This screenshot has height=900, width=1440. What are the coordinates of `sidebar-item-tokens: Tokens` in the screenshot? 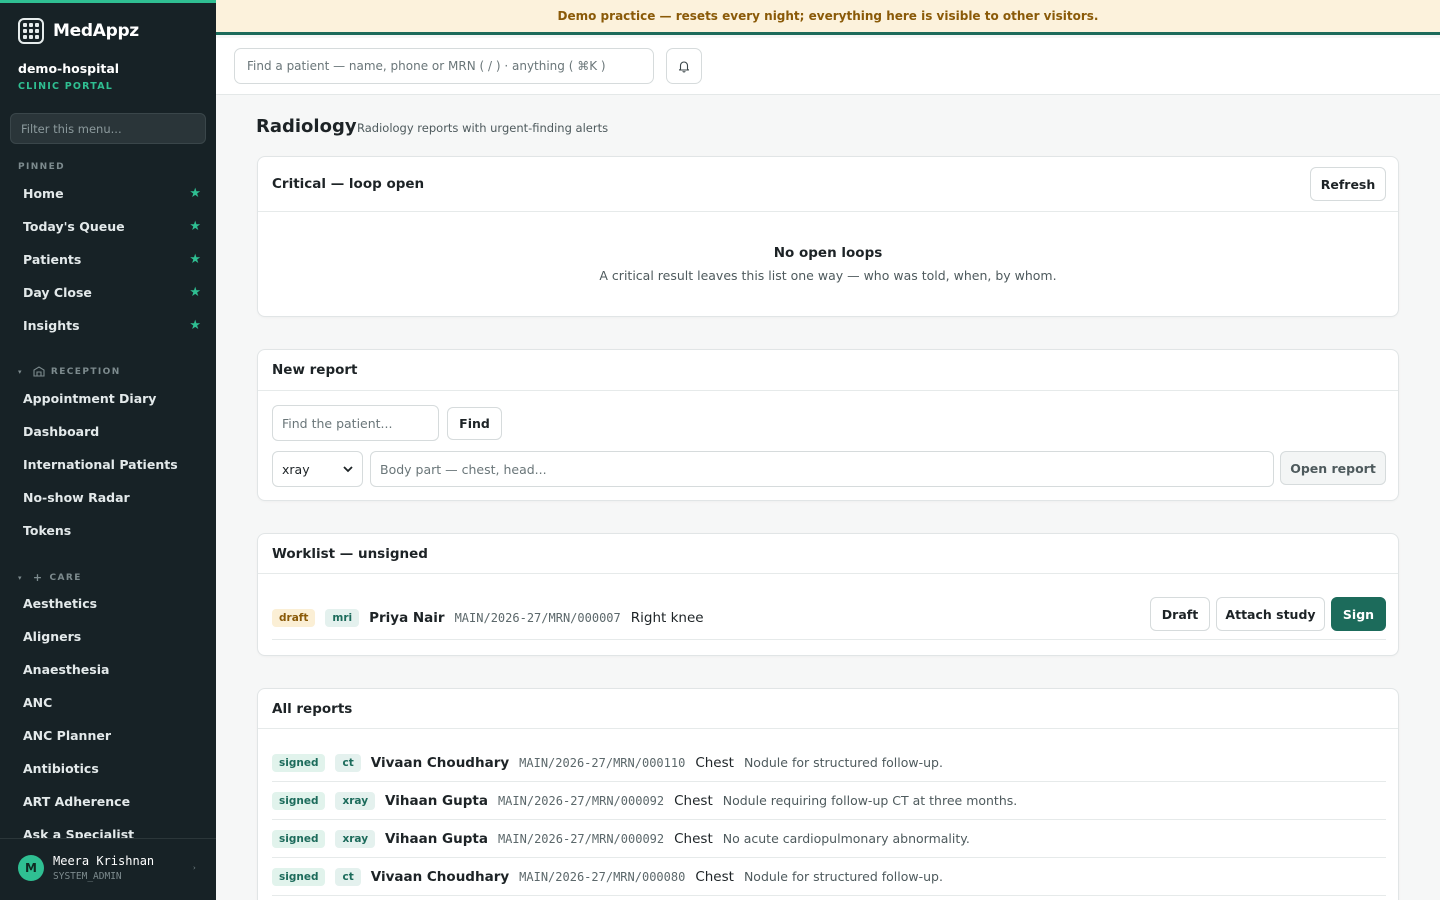 It's located at (113, 530).